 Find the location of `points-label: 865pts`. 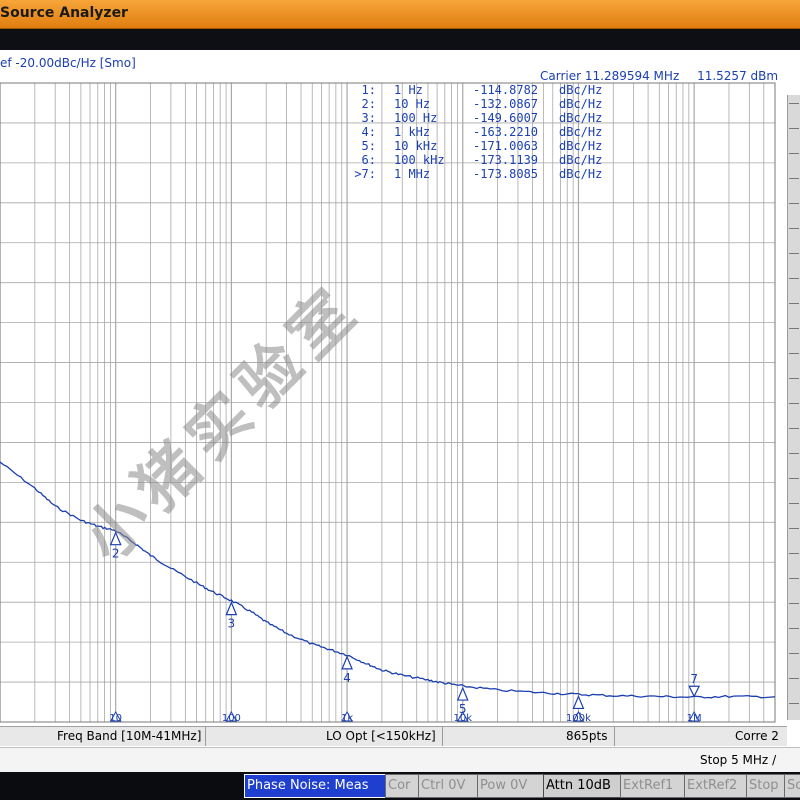

points-label: 865pts is located at coordinates (587, 736).